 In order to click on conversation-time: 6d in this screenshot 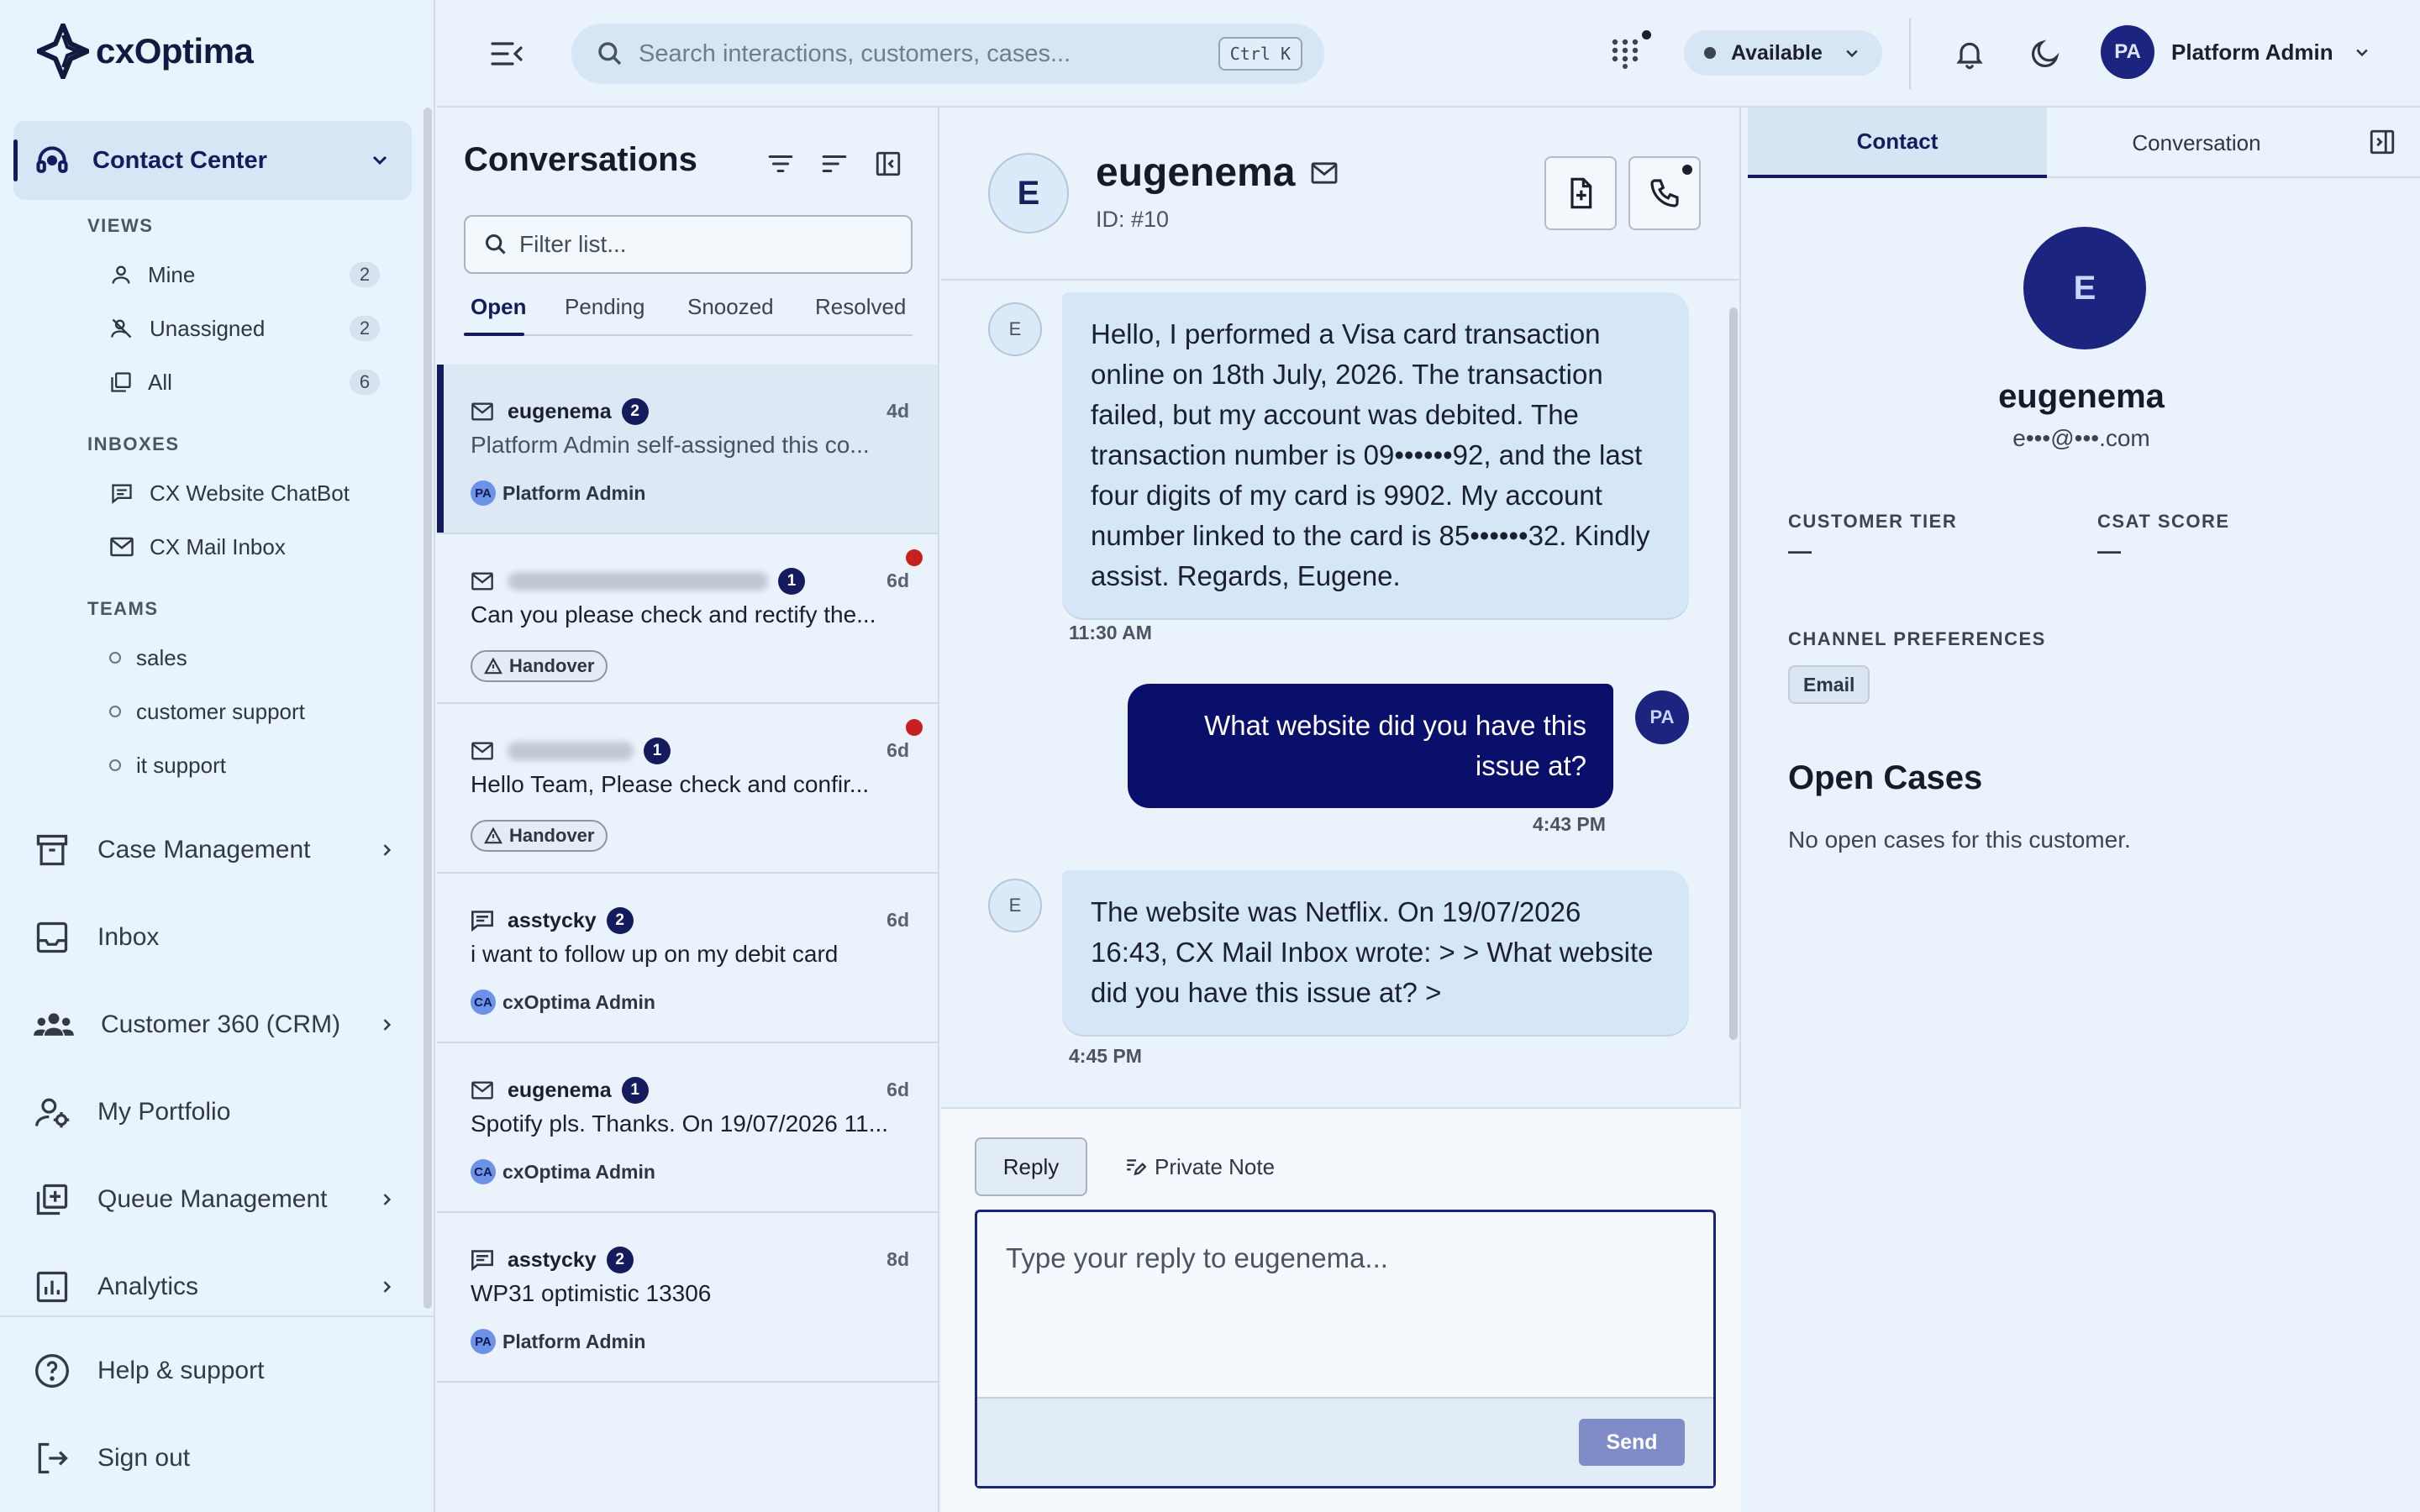, I will do `click(898, 750)`.